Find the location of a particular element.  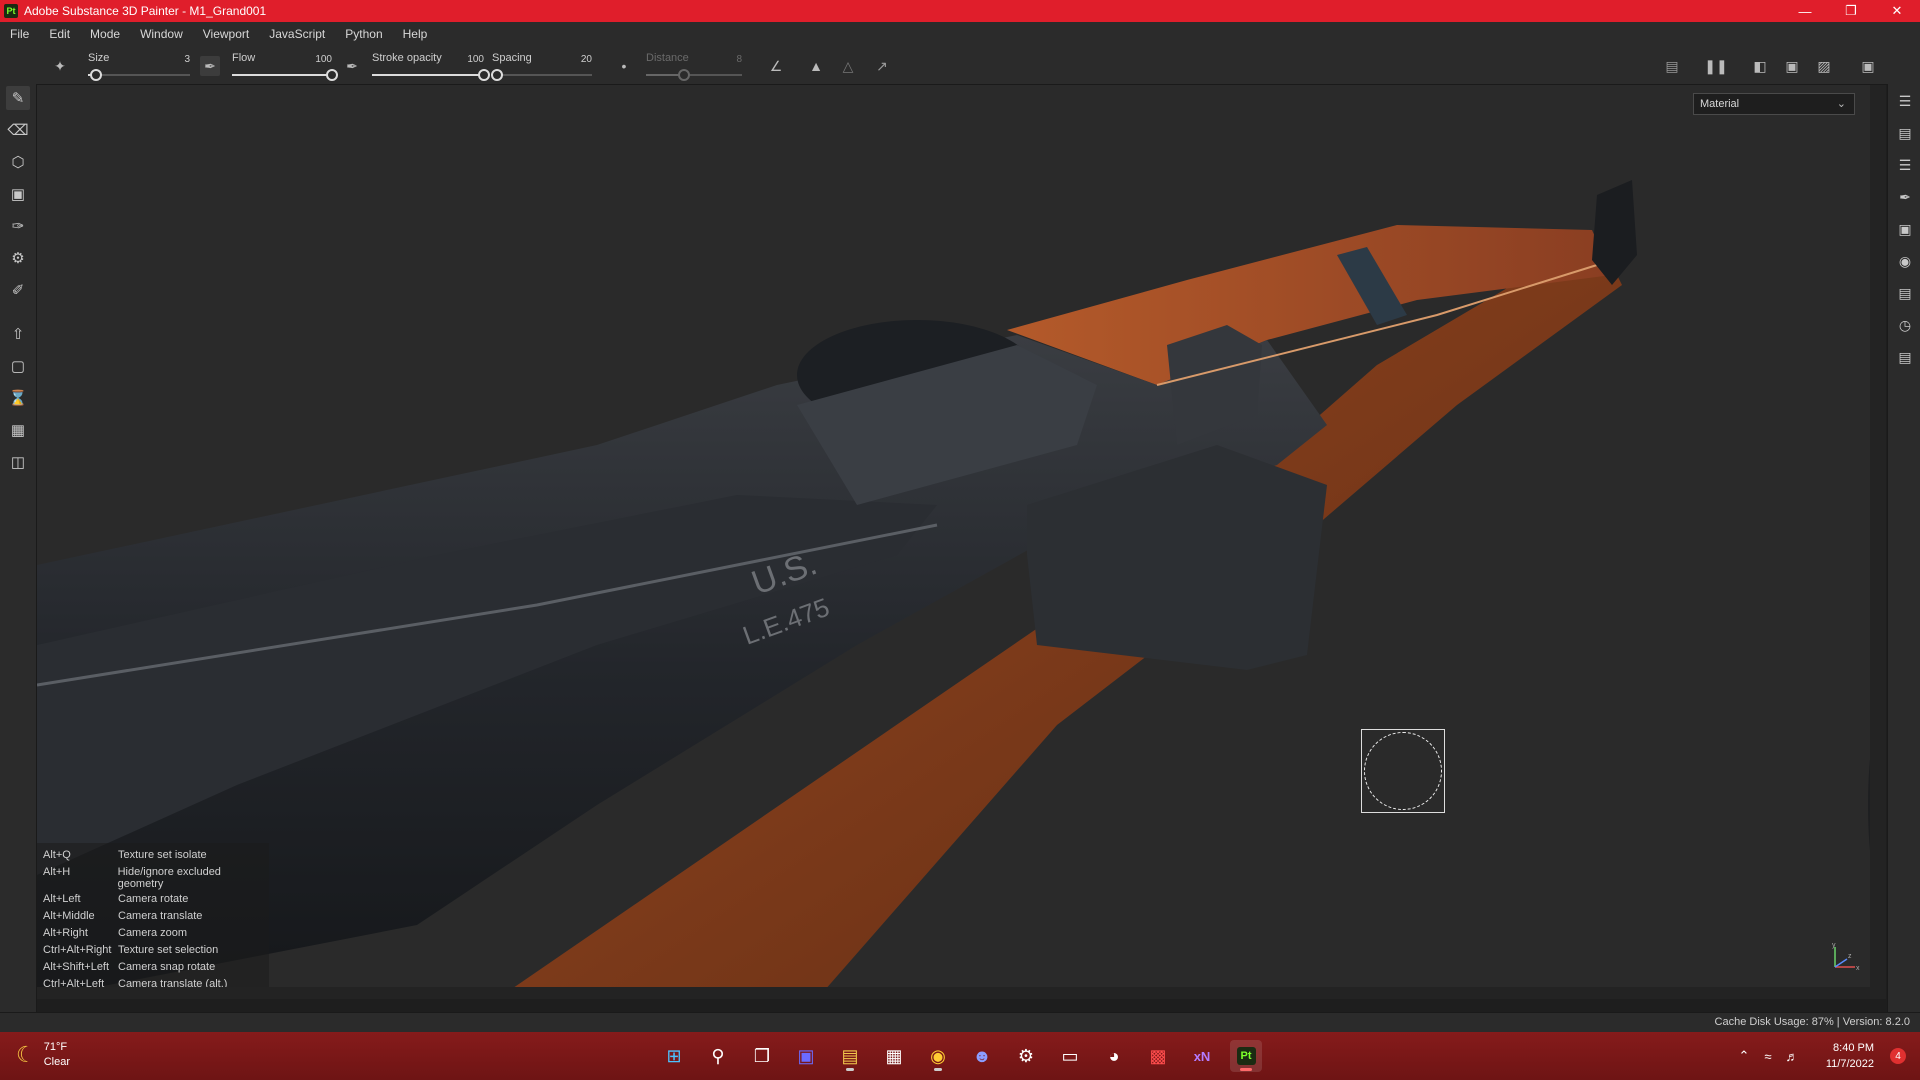

texture-set-list-icon: ☰ is located at coordinates (1905, 101).